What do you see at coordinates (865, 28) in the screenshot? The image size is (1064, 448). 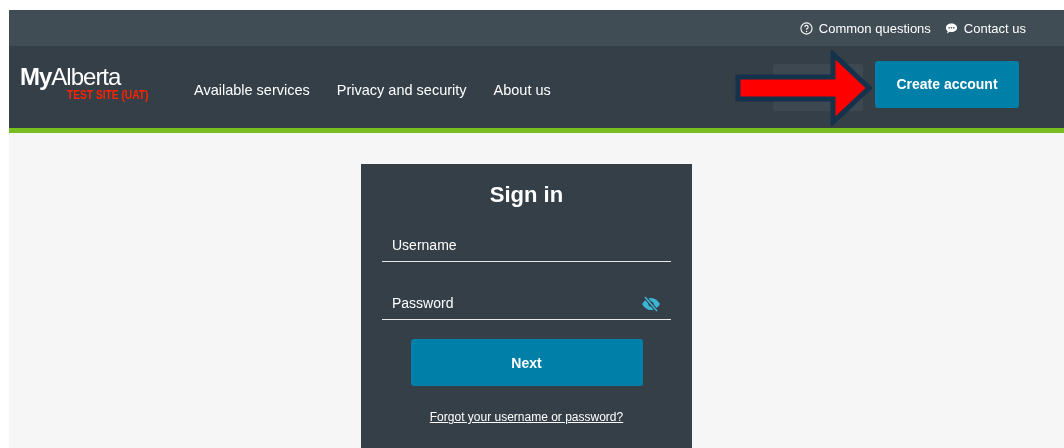 I see `utility-link: Common questions` at bounding box center [865, 28].